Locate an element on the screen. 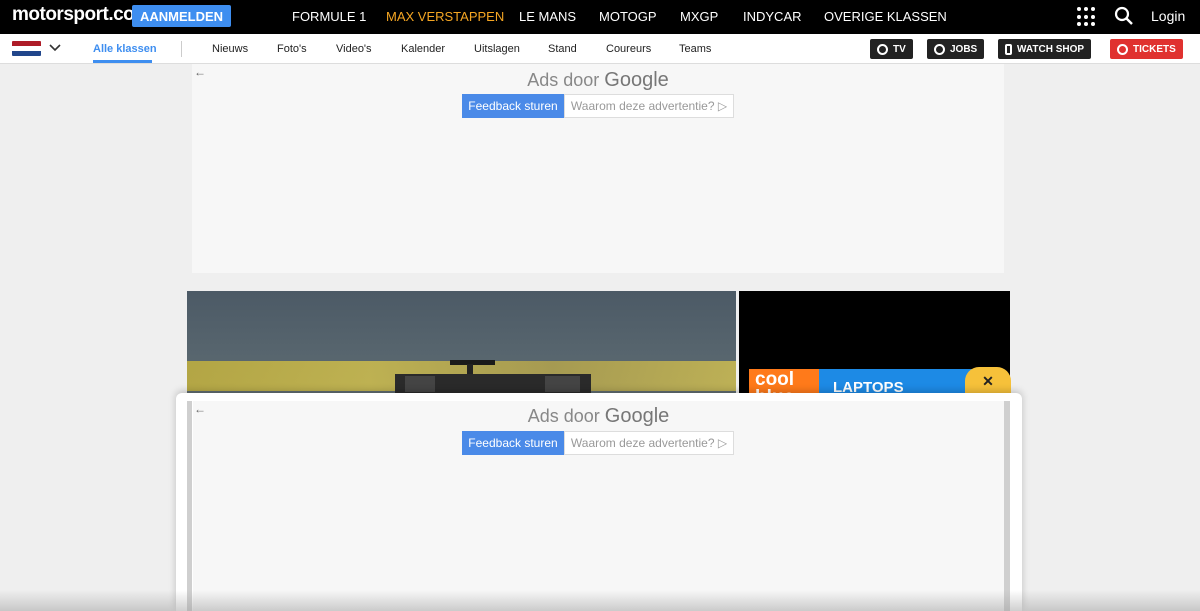 This screenshot has height=611, width=1200. jobs-button: JOBS is located at coordinates (956, 49).